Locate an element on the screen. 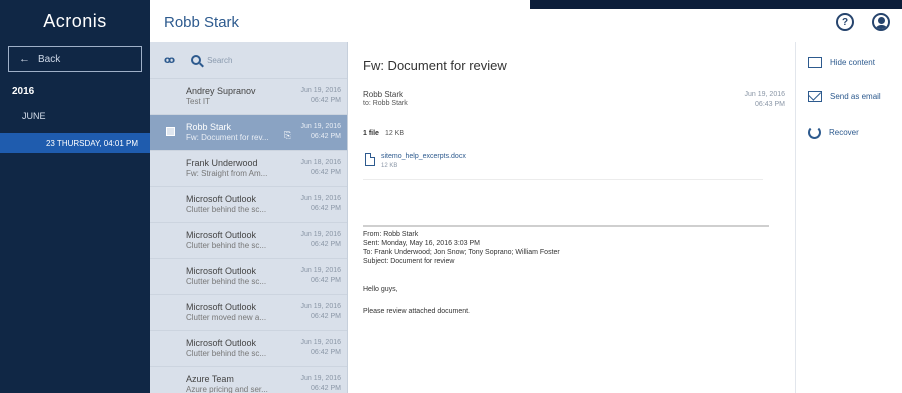 This screenshot has height=393, width=902. mail-sender: Frank Underwood is located at coordinates (222, 163).